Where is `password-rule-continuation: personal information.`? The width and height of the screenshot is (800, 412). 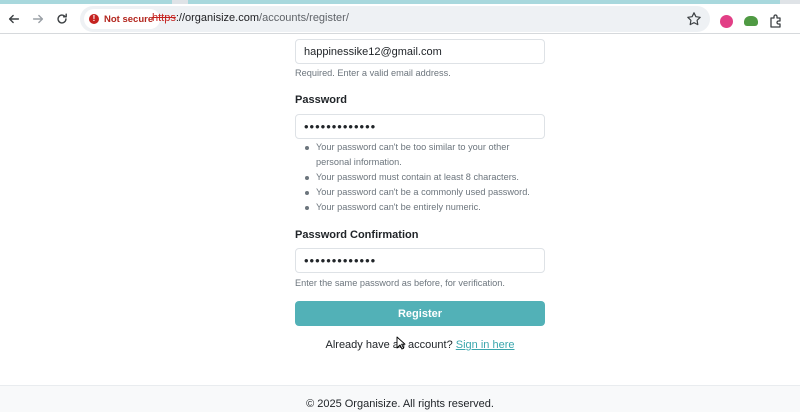
password-rule-continuation: personal information. is located at coordinates (359, 162).